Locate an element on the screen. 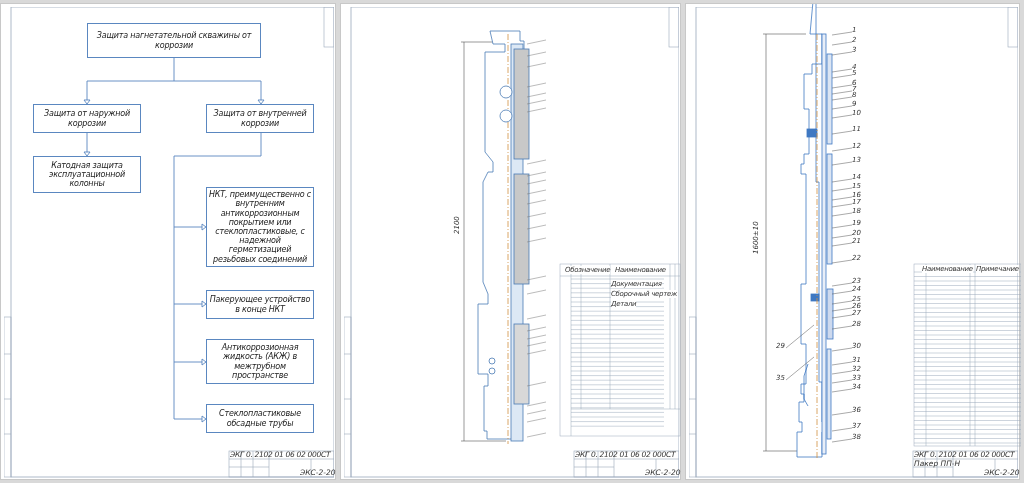  flowchart-node: Защита от наружной коррозии is located at coordinates (87, 118).